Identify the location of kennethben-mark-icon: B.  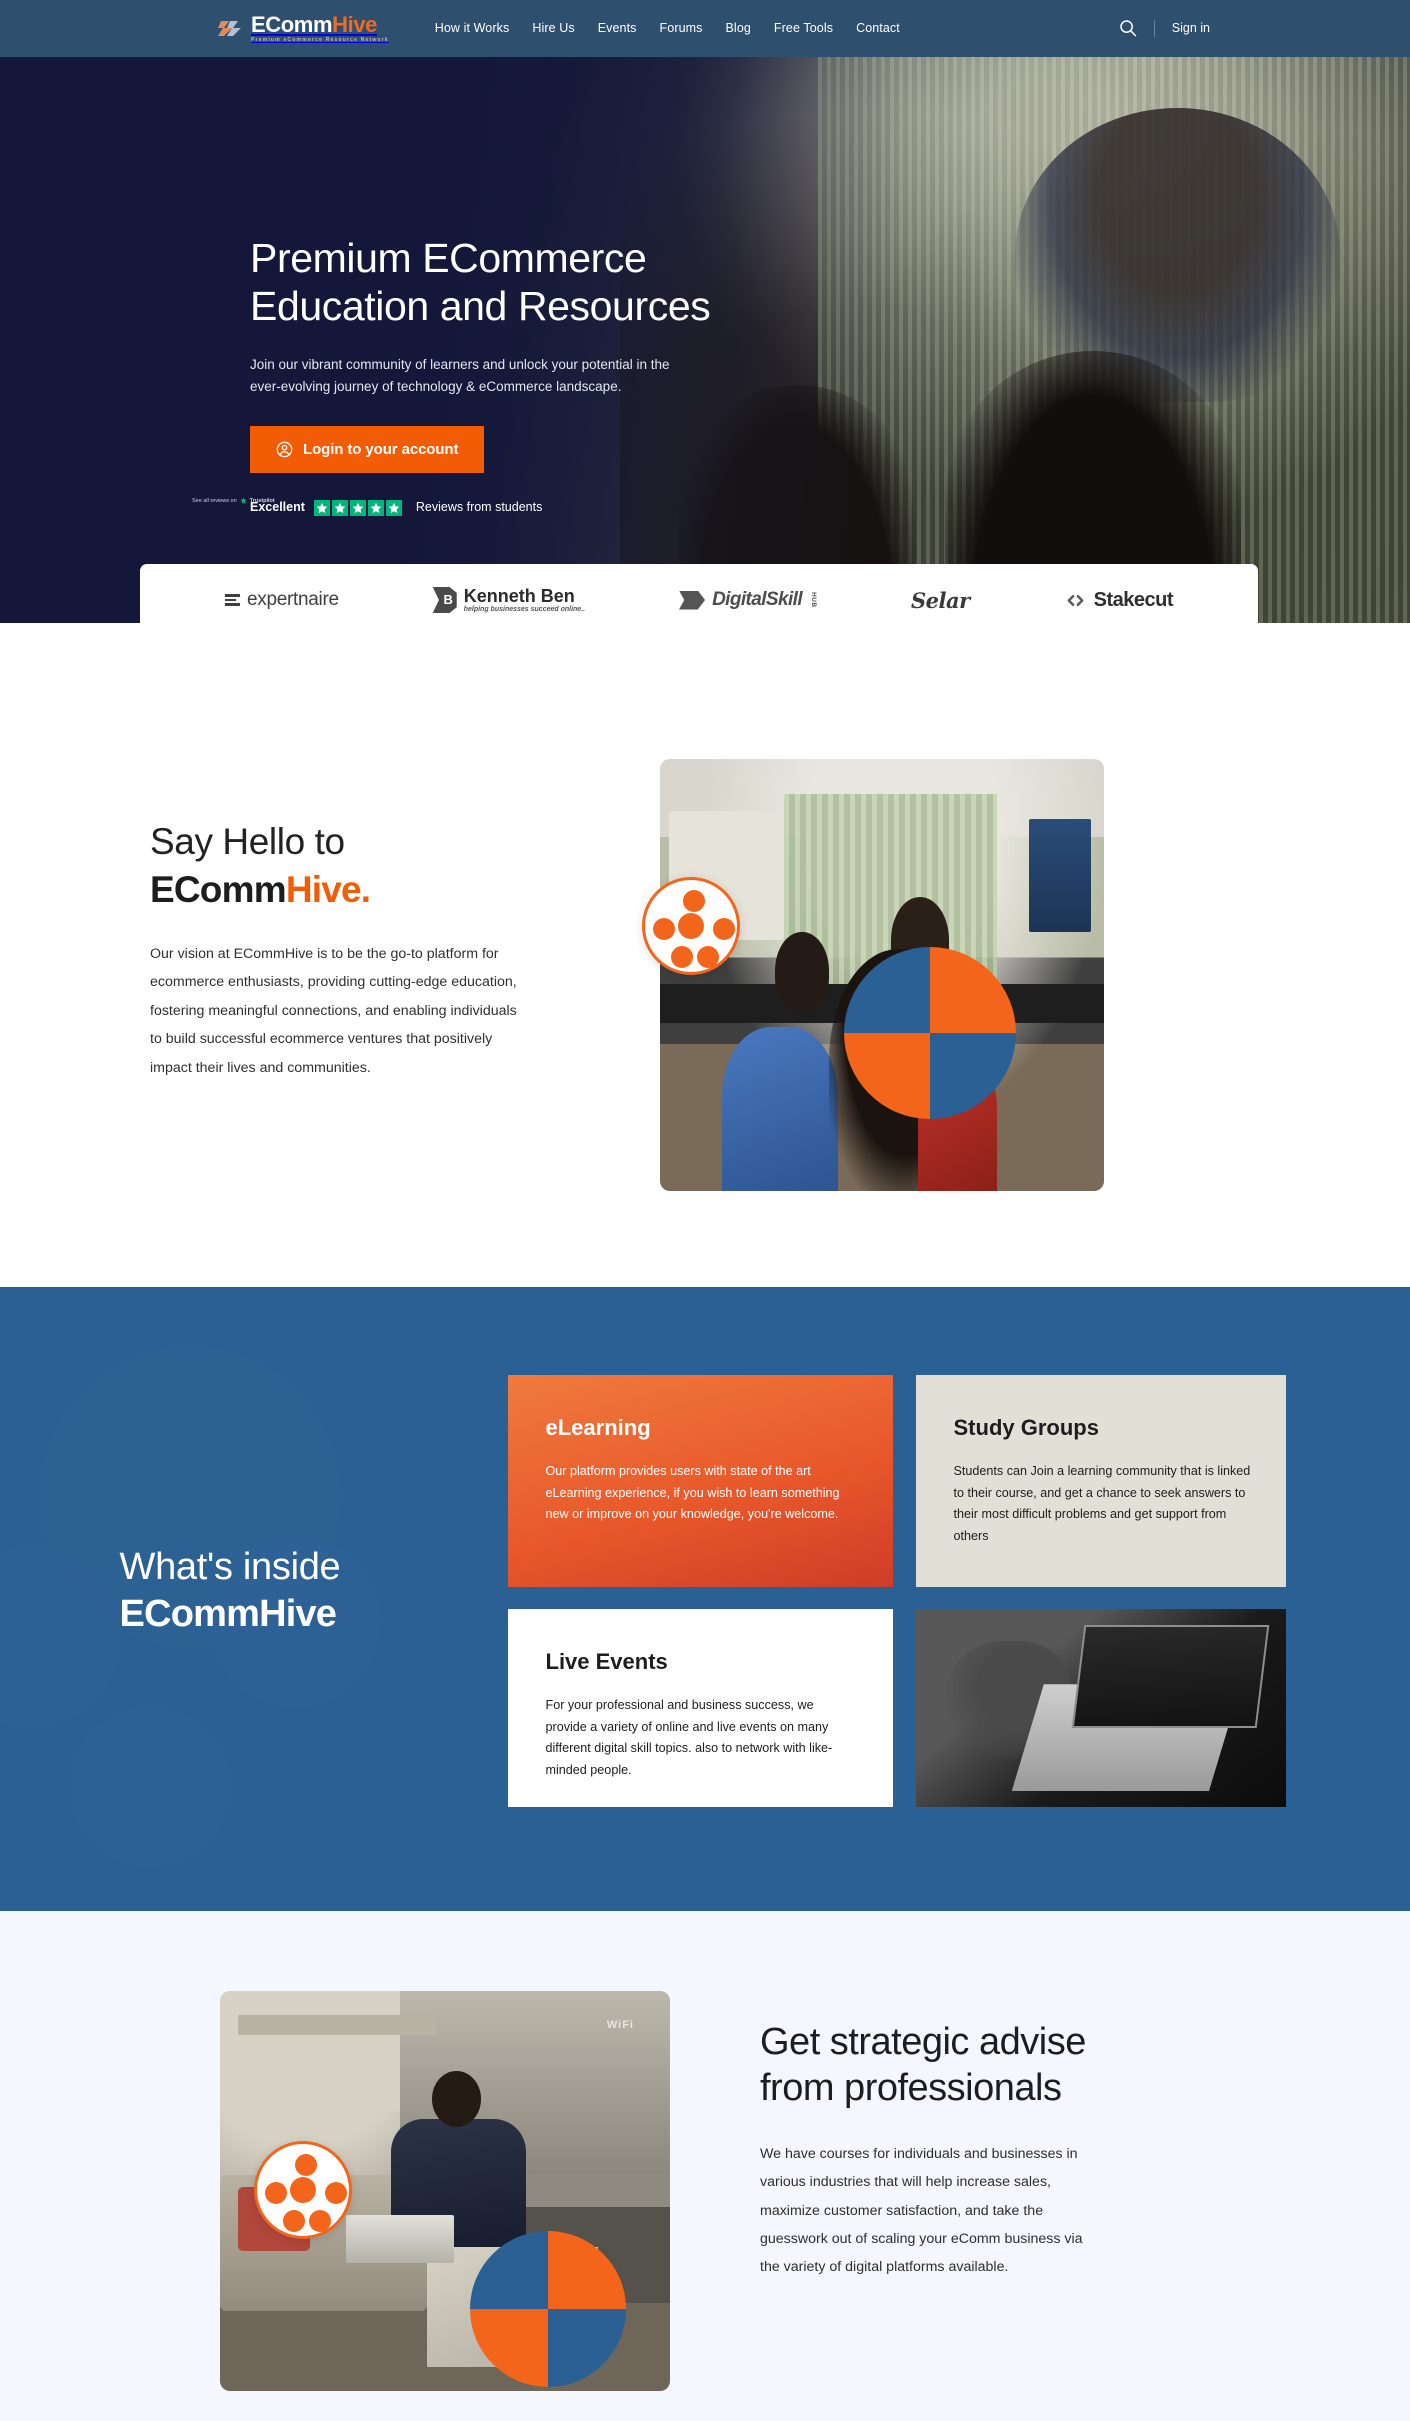
(444, 599).